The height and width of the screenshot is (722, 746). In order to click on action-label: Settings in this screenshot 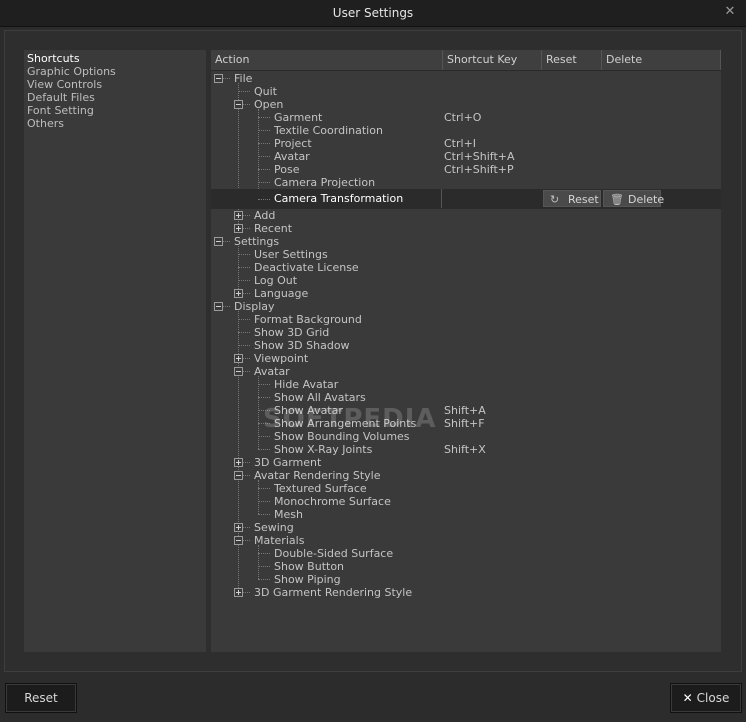, I will do `click(257, 241)`.